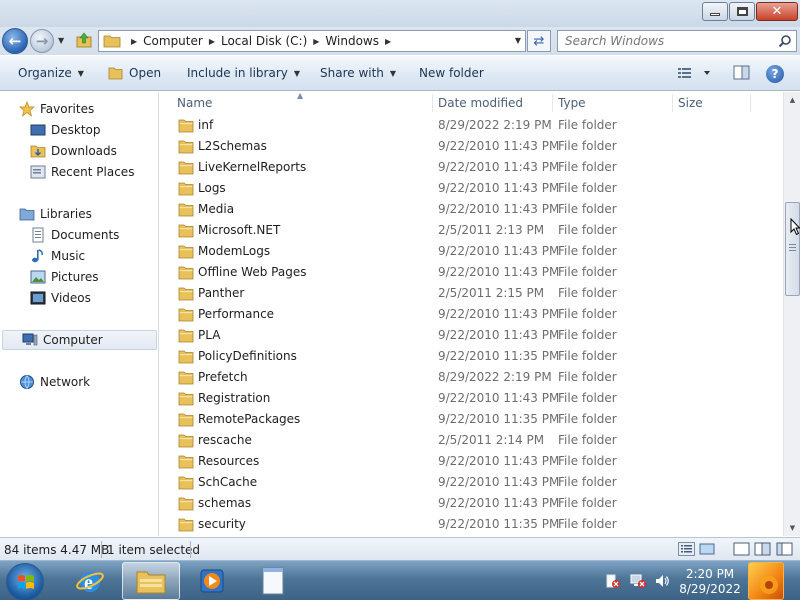  Describe the element at coordinates (464, 440) in the screenshot. I see `table-row: rescache 2/5/2011 2:14 PM File folder` at that location.